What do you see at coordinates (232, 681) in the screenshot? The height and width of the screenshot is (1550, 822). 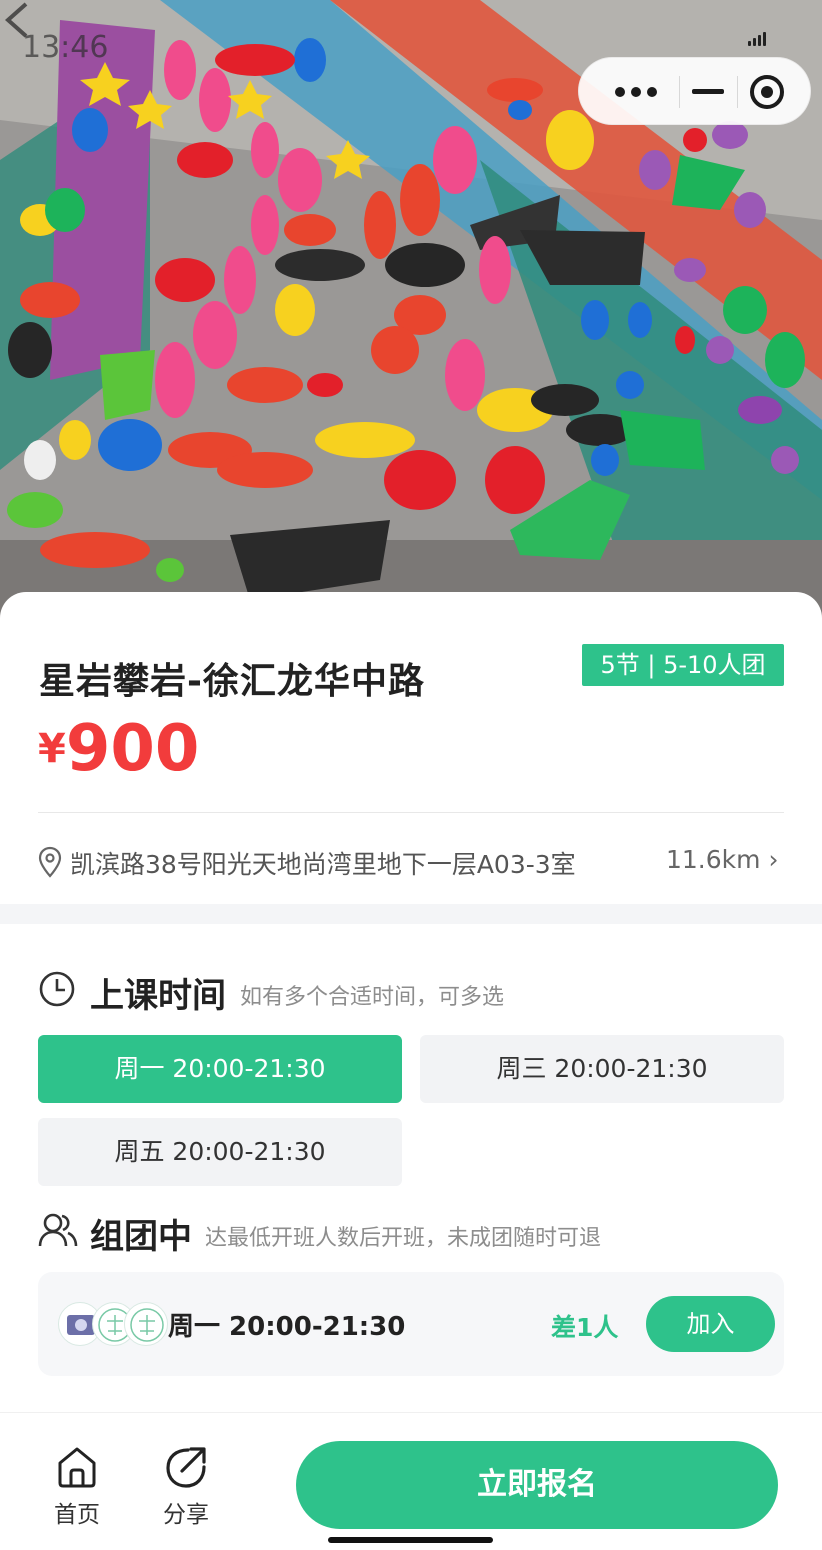 I see `course-title: 星岩攀岩-徐汇龙华中路` at bounding box center [232, 681].